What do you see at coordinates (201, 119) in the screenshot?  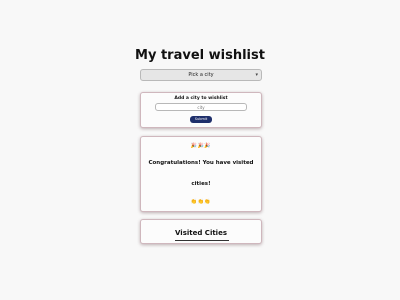 I see `submit-button: Submit` at bounding box center [201, 119].